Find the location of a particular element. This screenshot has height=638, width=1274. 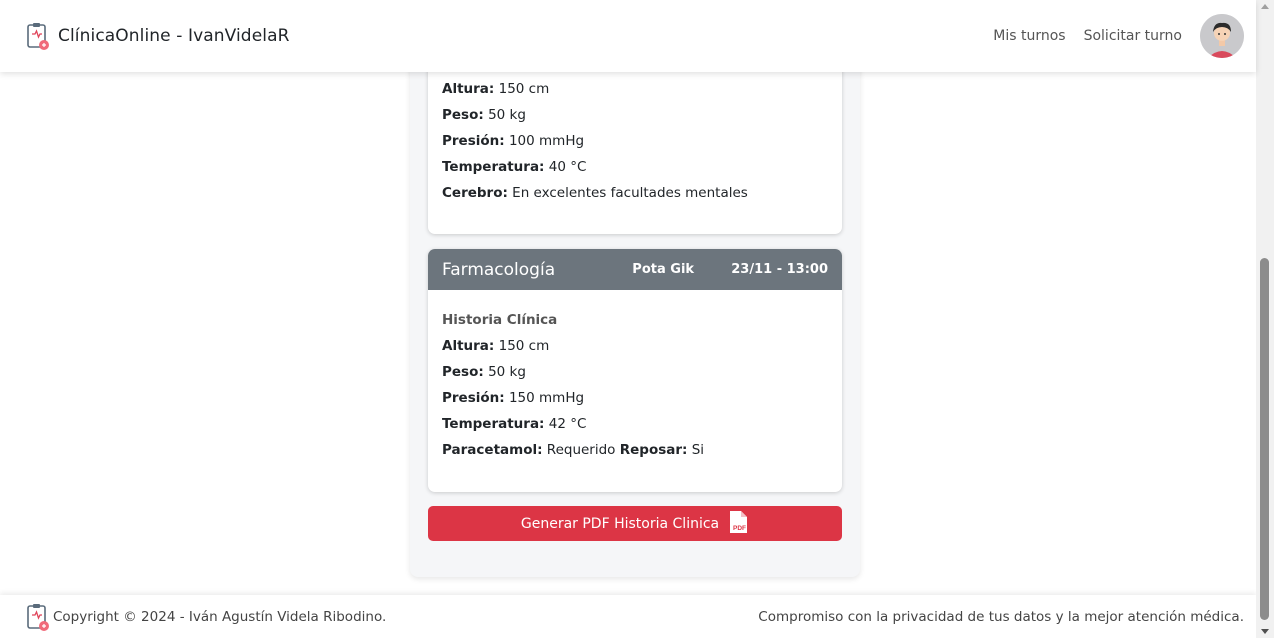

avatar is located at coordinates (1222, 36).